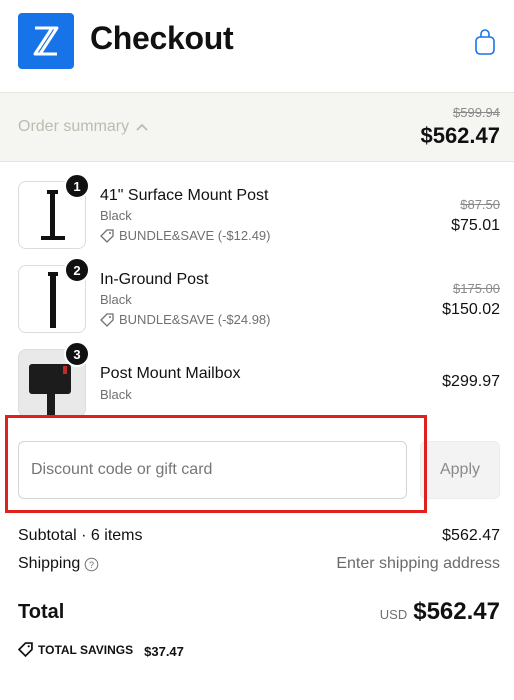 The height and width of the screenshot is (700, 514). What do you see at coordinates (259, 537) in the screenshot?
I see `subtotal-row: Subtotal · 6 items $562.47` at bounding box center [259, 537].